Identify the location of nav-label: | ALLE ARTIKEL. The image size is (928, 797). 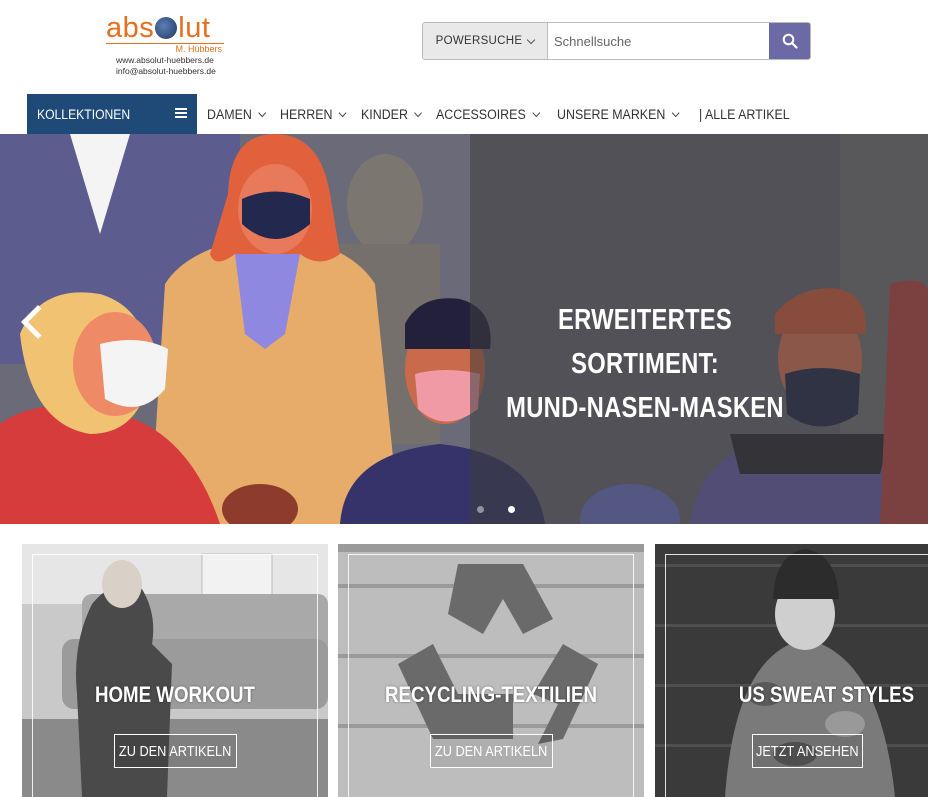
(744, 114).